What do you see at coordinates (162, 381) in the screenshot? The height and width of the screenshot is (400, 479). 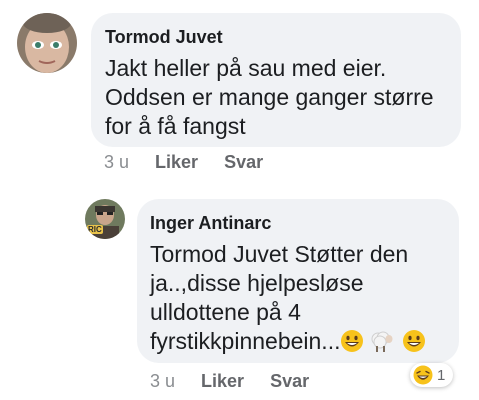 I see `reply-timestamp: 3 u` at bounding box center [162, 381].